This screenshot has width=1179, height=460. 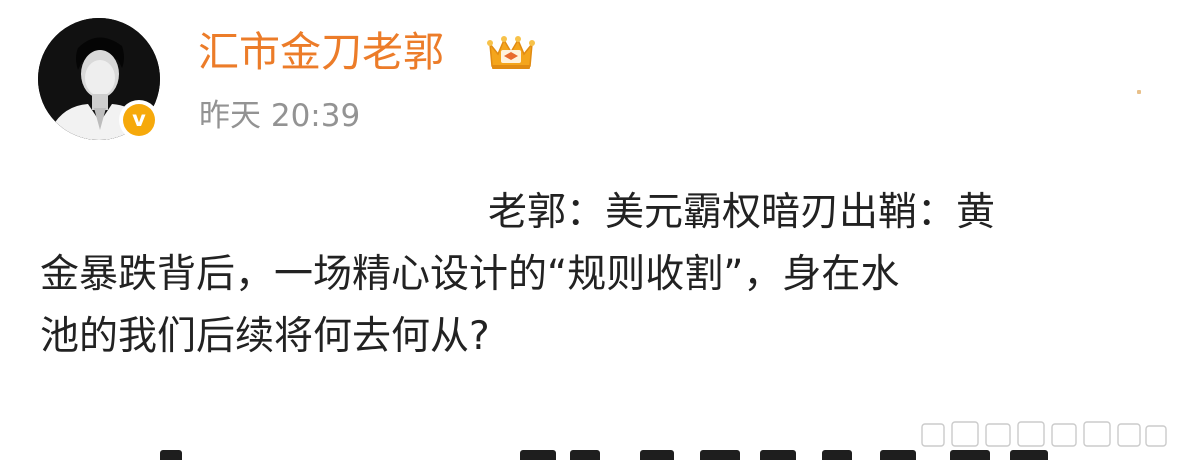 What do you see at coordinates (1044, 434) in the screenshot?
I see `watermark-logo` at bounding box center [1044, 434].